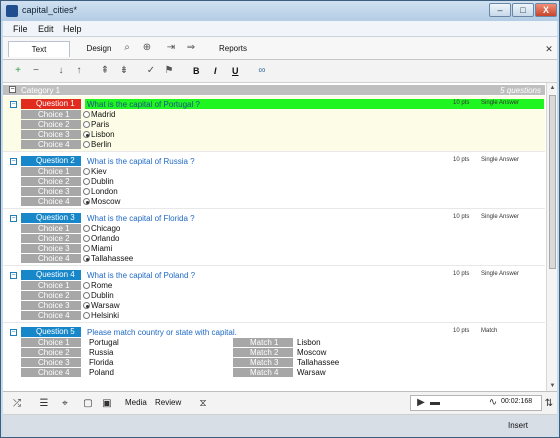 The height and width of the screenshot is (438, 560). Describe the element at coordinates (233, 49) in the screenshot. I see `reports-button: Reports` at that location.